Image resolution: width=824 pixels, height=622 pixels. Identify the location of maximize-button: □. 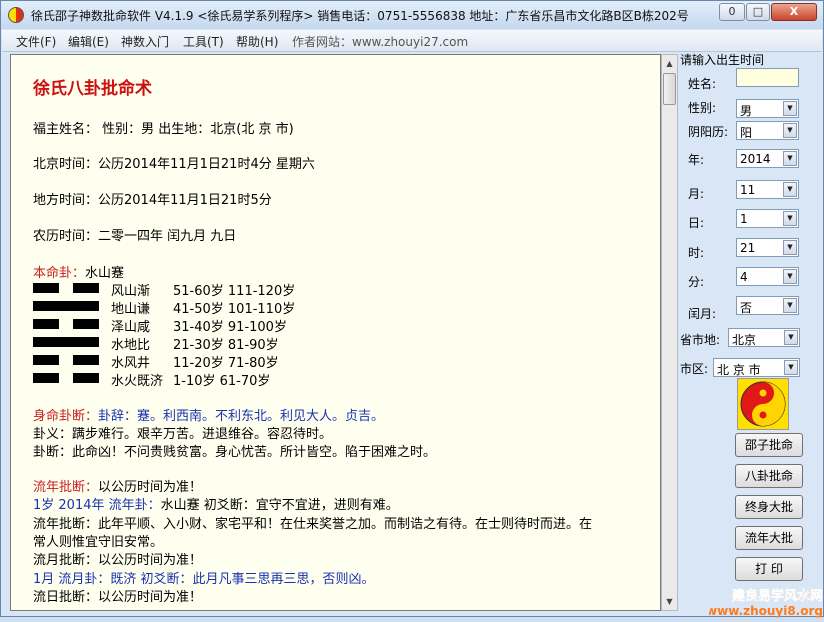
(758, 12).